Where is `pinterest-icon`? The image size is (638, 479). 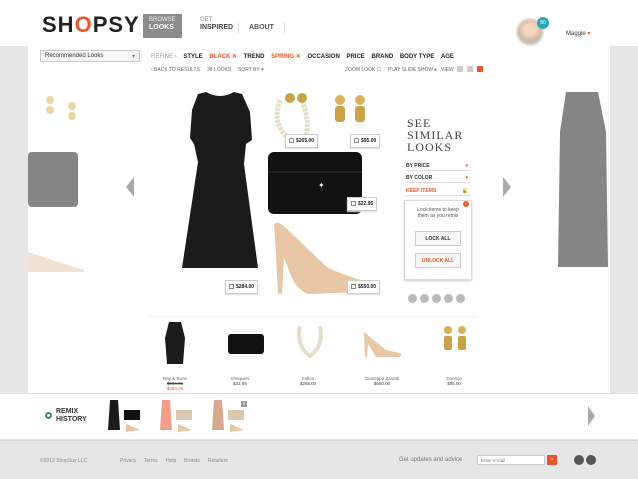
pinterest-icon is located at coordinates (412, 298).